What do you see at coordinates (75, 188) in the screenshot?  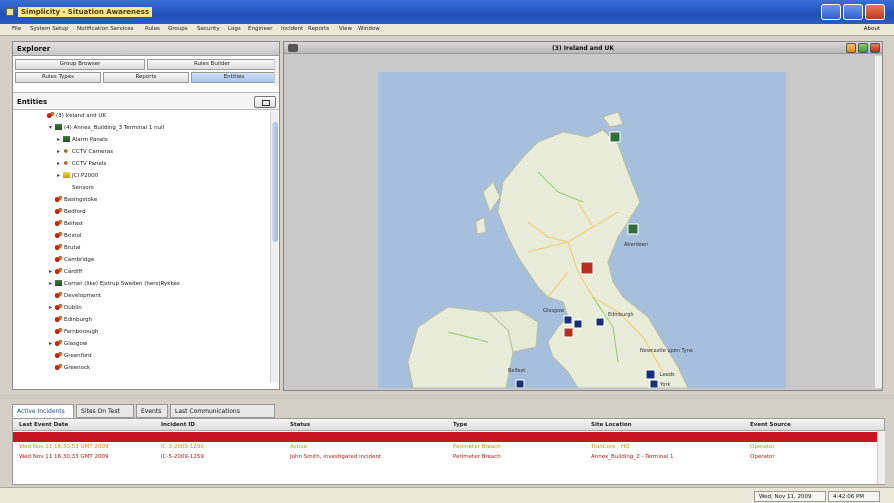 I see `tree-item: Sensors` at bounding box center [75, 188].